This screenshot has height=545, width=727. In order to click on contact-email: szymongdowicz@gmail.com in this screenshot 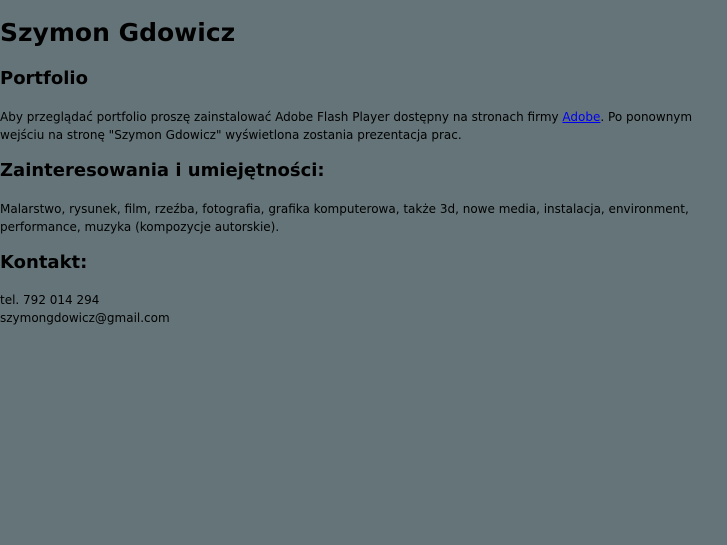, I will do `click(85, 317)`.